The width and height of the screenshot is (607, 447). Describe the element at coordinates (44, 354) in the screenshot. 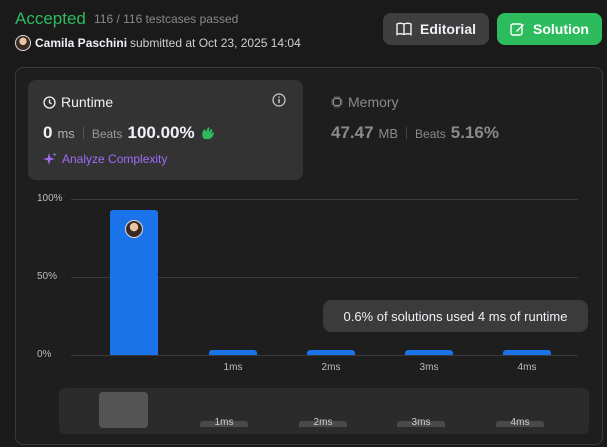

I see `y-tick-label: 0%` at that location.